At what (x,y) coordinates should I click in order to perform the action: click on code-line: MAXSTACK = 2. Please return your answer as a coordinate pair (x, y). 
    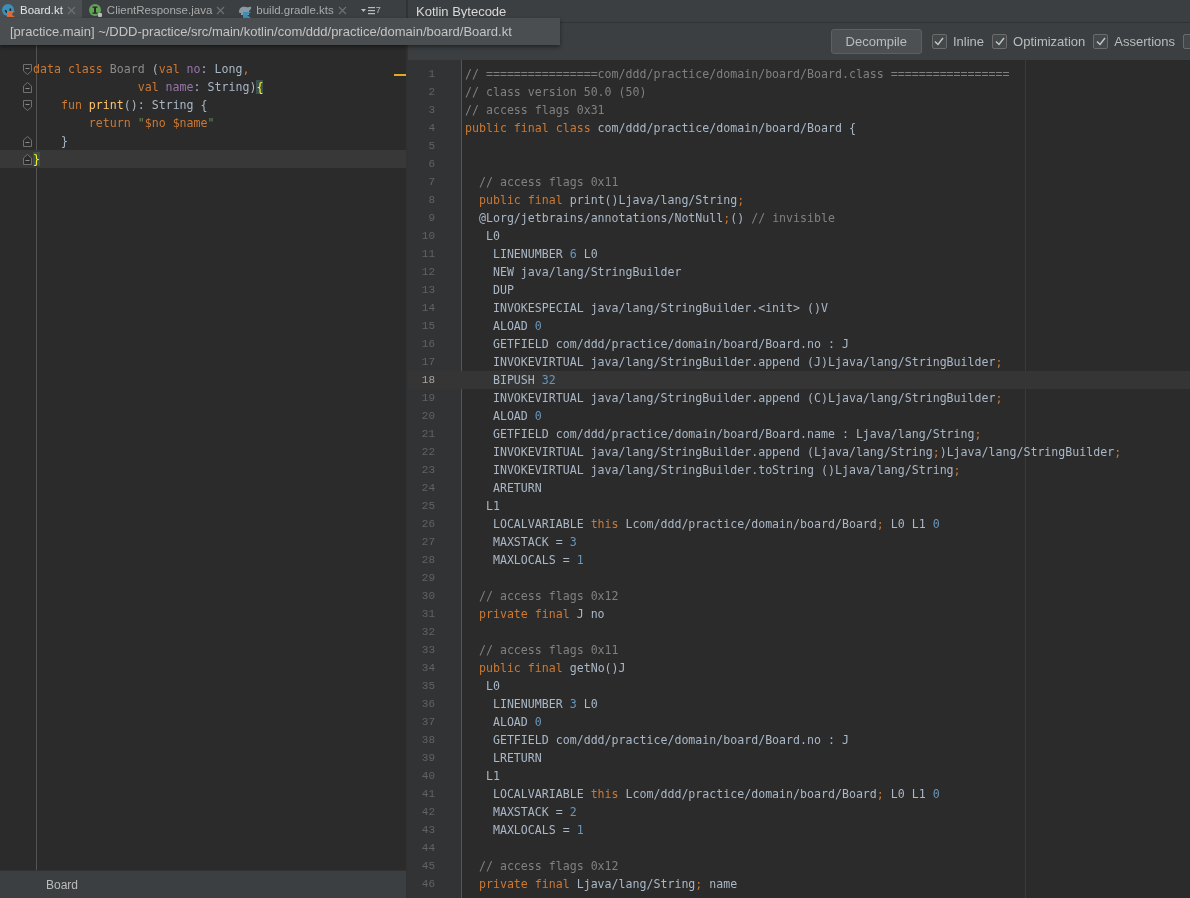
    Looking at the image, I should click on (534, 812).